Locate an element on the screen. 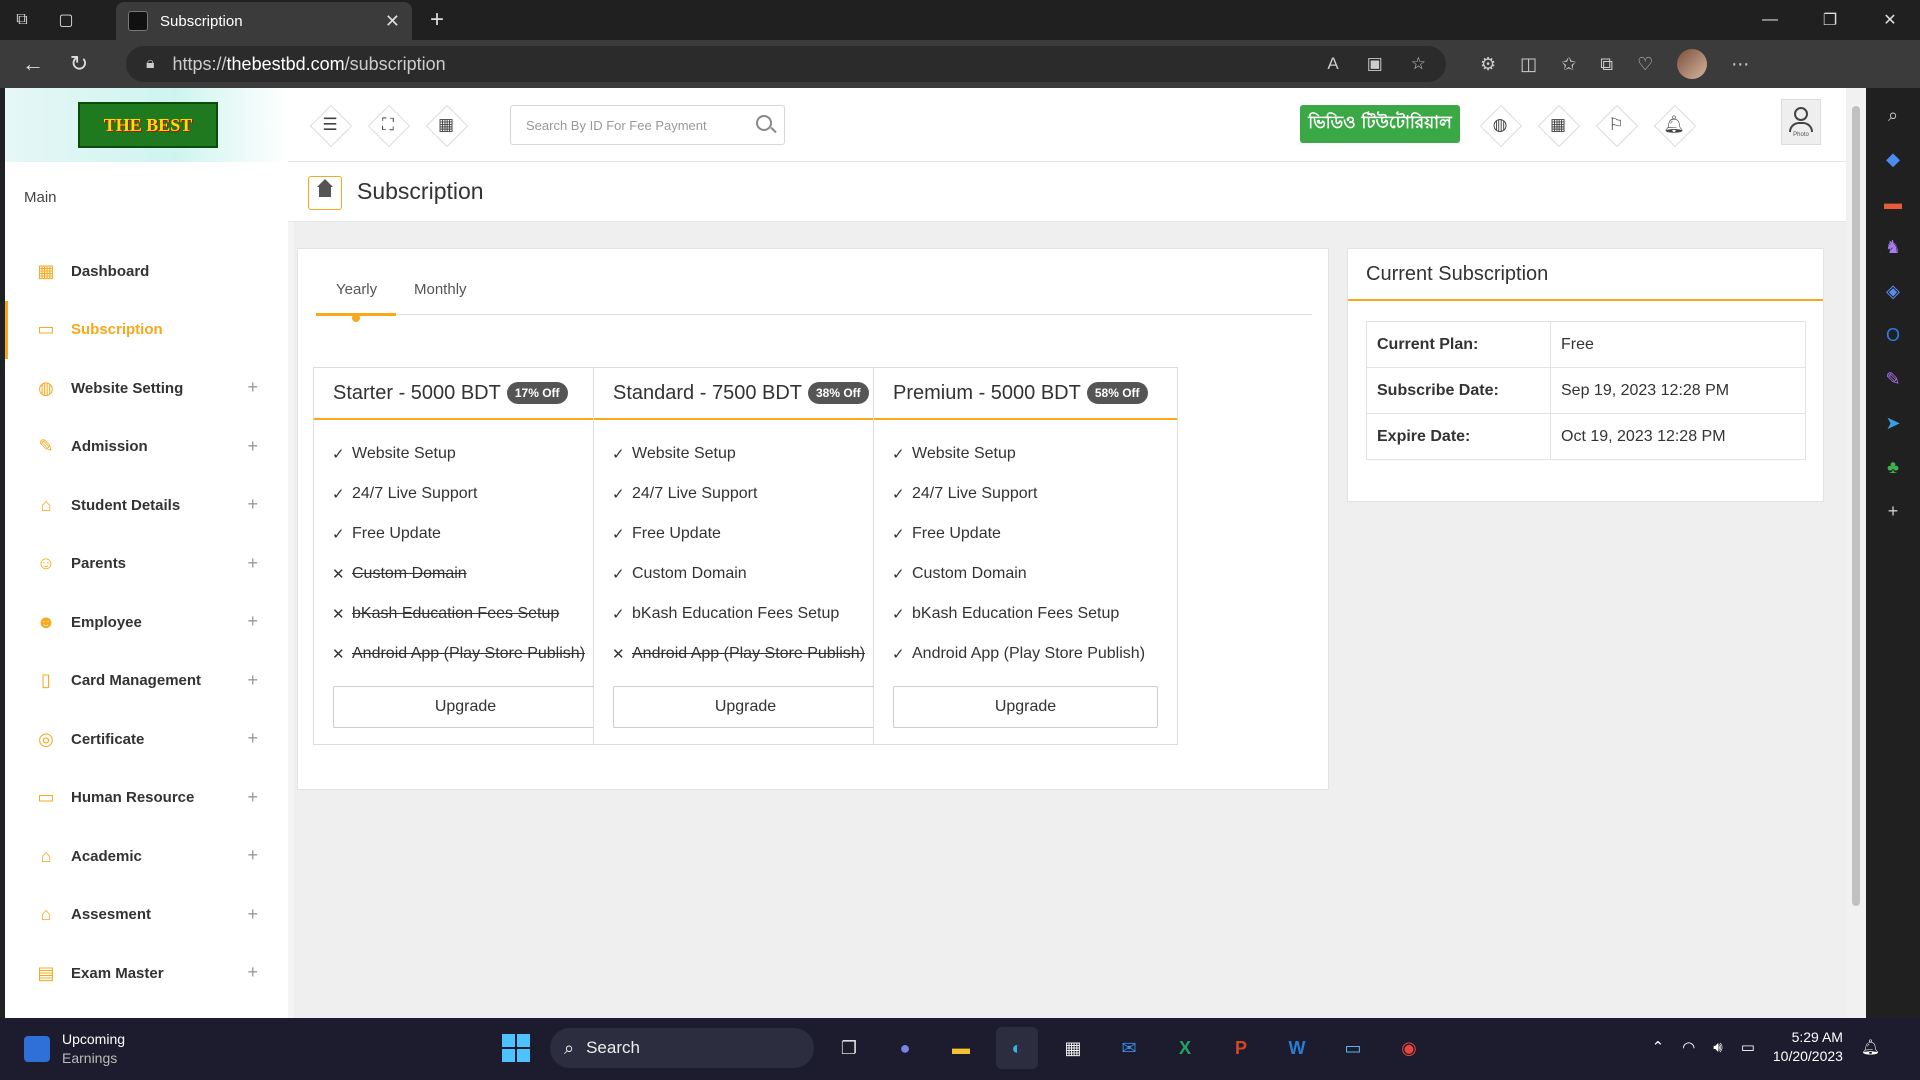 The height and width of the screenshot is (1080, 1920). scrollbar-thumb is located at coordinates (1856, 506).